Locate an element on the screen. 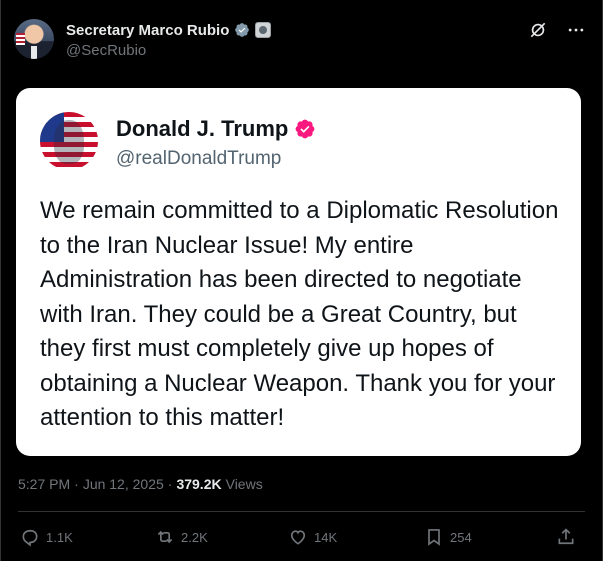 This screenshot has height=561, width=603. author-name-row: Secretary Marco Rubio is located at coordinates (169, 30).